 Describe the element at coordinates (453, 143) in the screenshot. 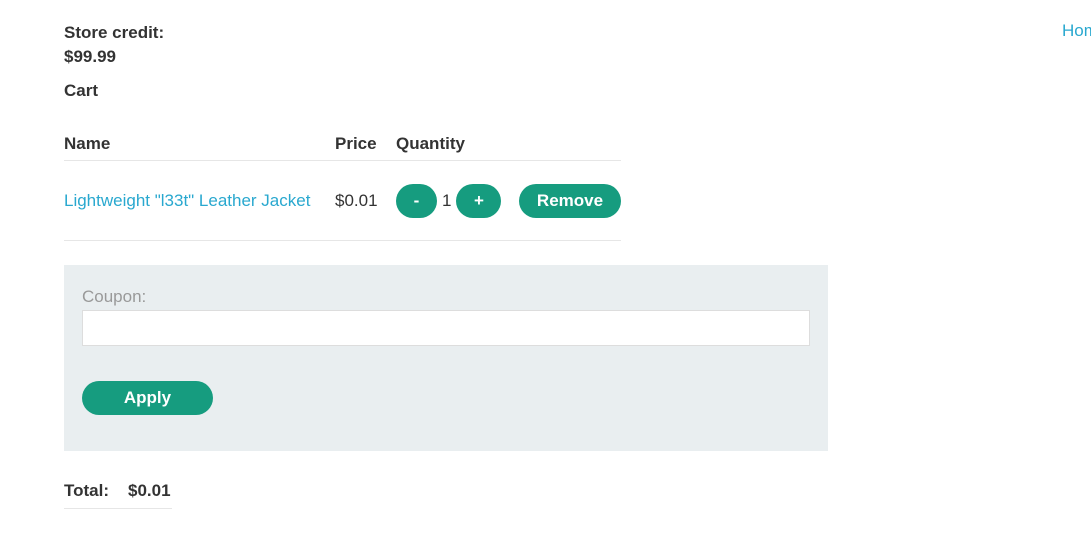

I see `column-header-quantity: Quantity` at that location.